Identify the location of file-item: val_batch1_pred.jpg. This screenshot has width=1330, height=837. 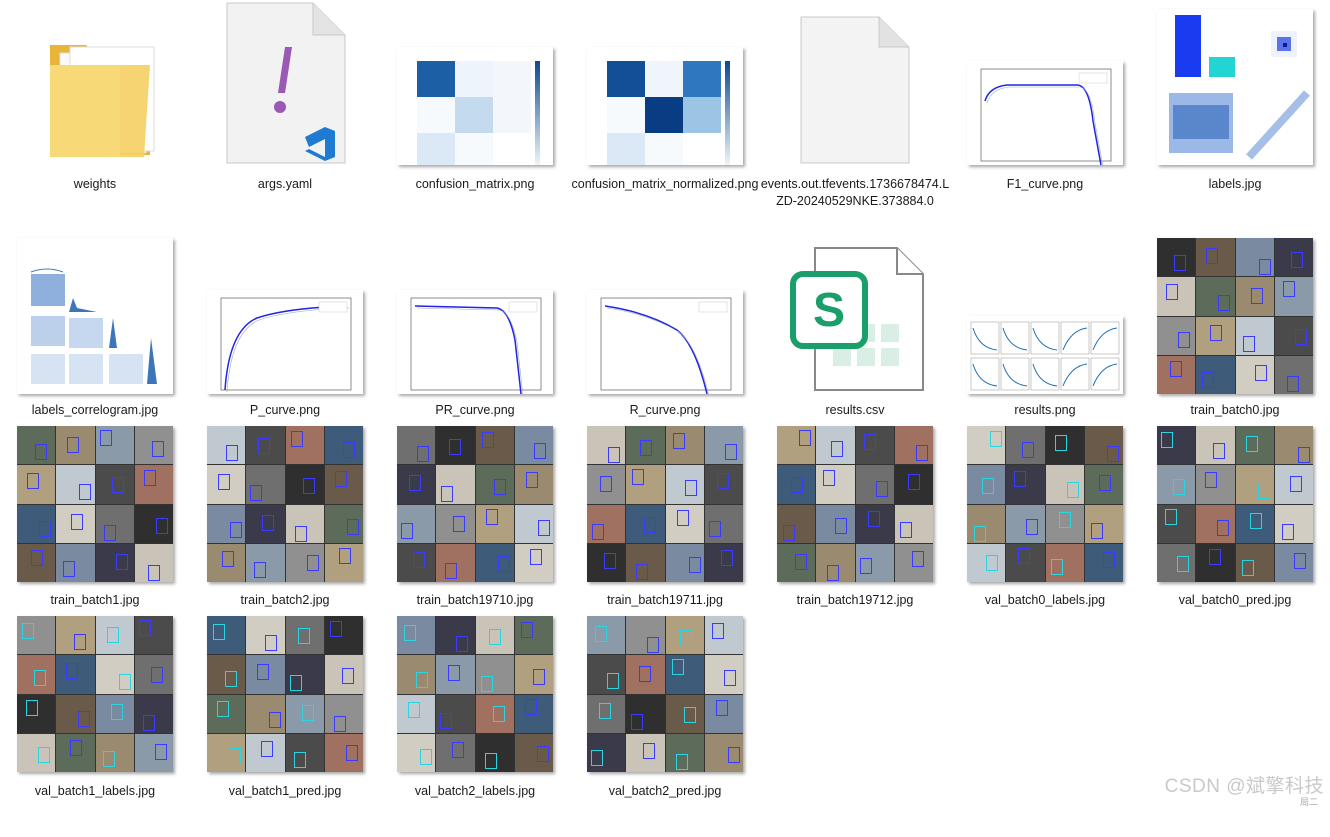
(285, 724).